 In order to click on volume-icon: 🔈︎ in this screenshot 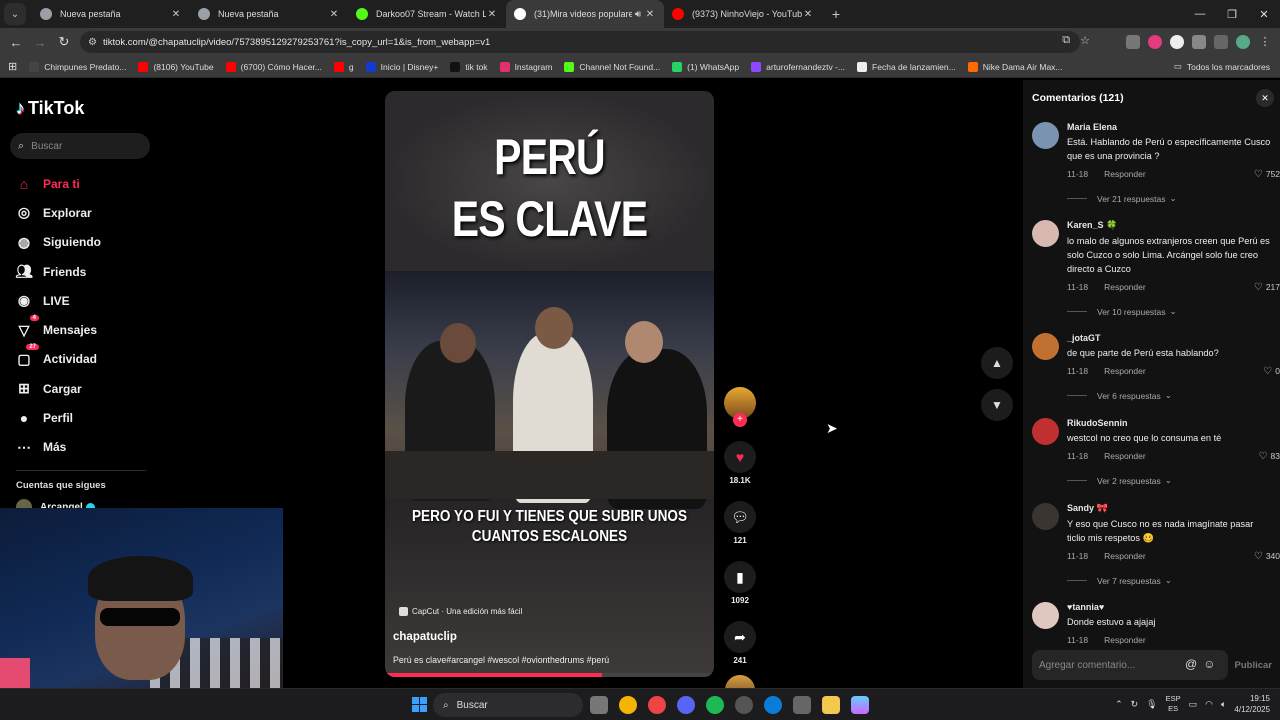, I will do `click(1223, 704)`.